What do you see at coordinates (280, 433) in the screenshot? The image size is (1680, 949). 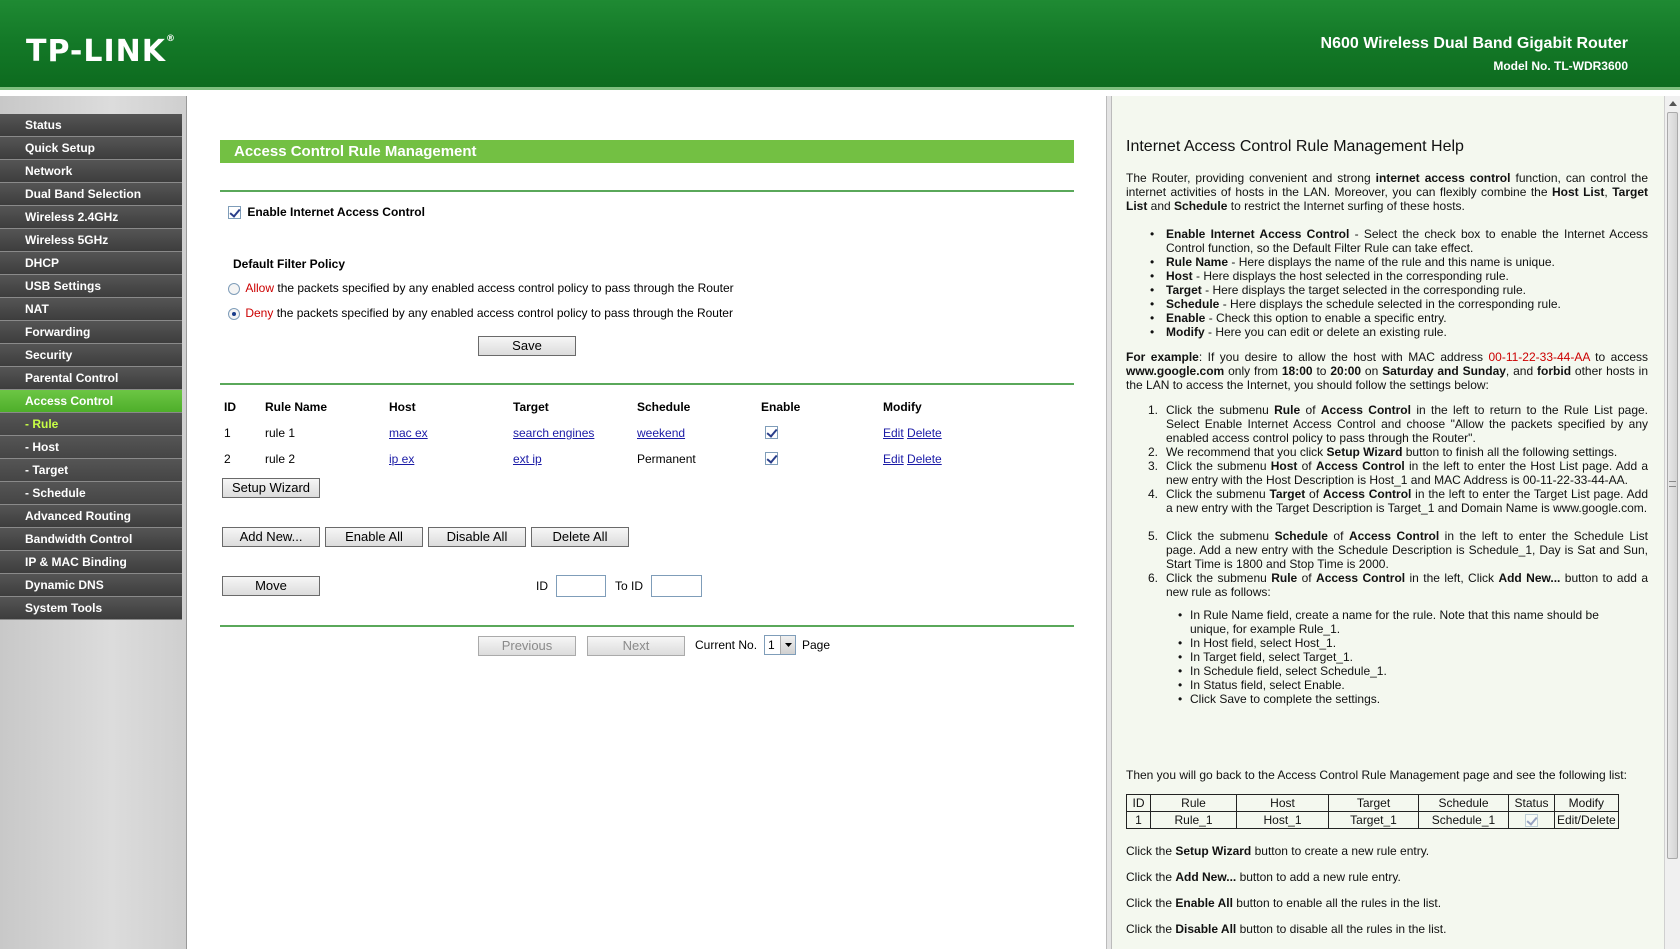 I see `rule-row-1-name: rule 1` at bounding box center [280, 433].